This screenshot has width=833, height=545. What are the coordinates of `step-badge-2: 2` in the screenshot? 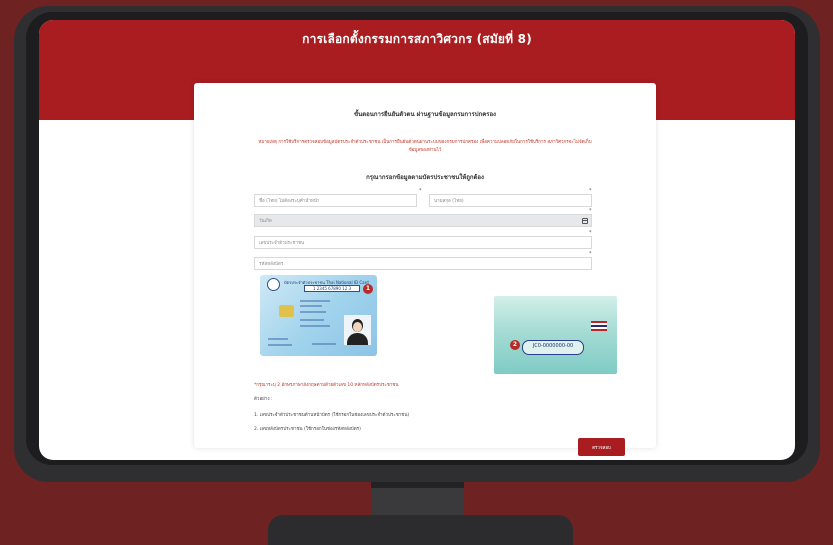 It's located at (515, 345).